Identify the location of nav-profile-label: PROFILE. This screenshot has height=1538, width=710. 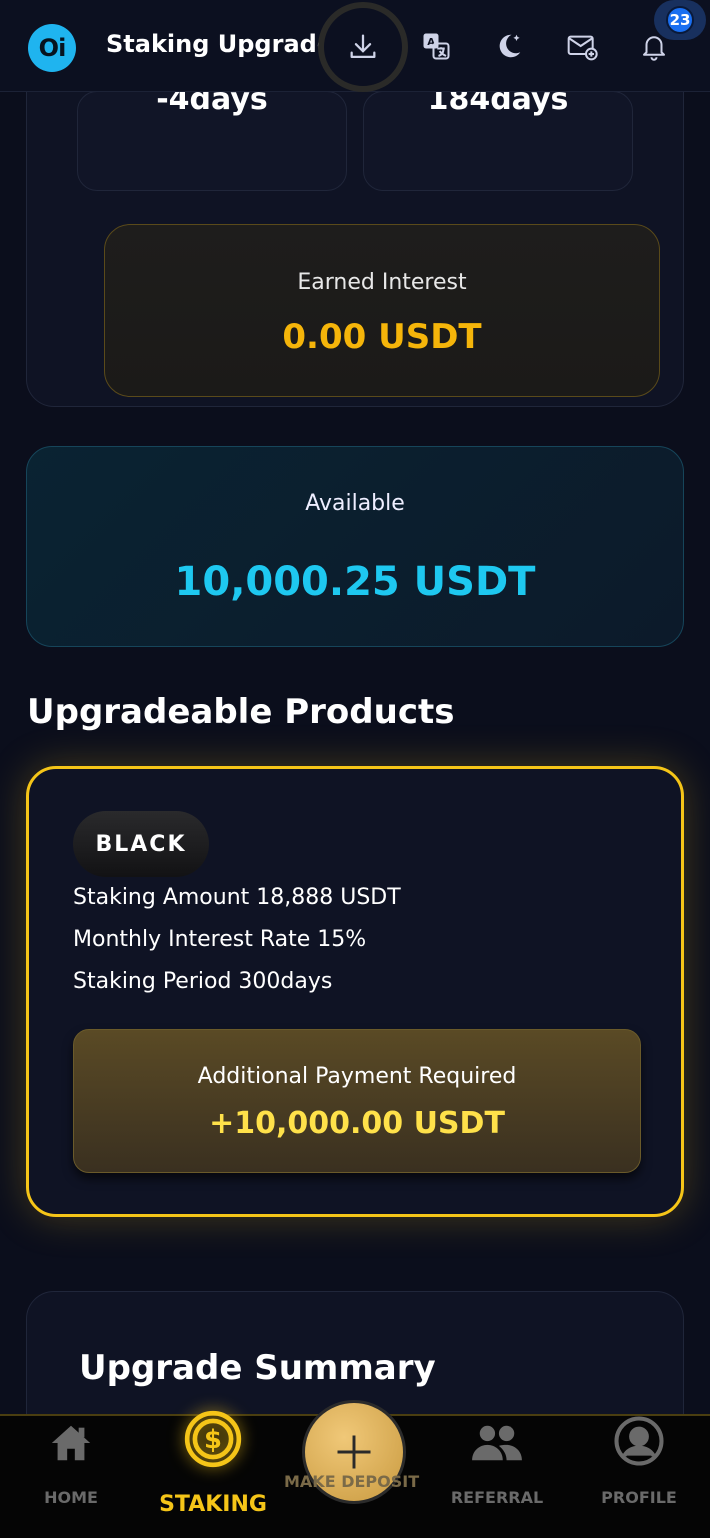
(639, 1497).